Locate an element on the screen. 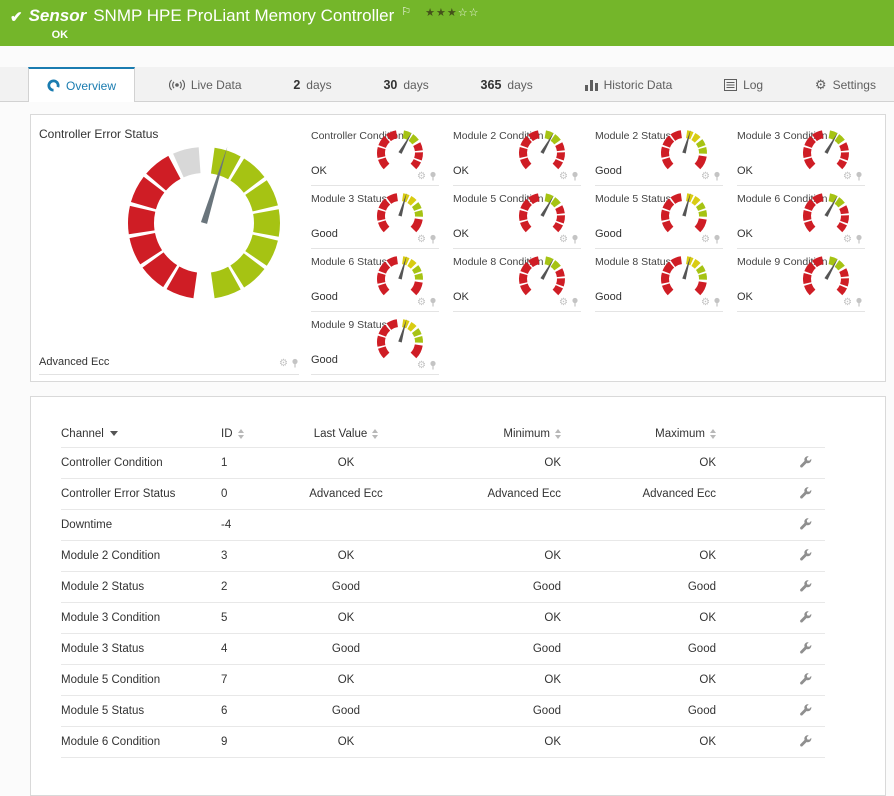 The width and height of the screenshot is (894, 796). gauge-value: Good is located at coordinates (324, 360).